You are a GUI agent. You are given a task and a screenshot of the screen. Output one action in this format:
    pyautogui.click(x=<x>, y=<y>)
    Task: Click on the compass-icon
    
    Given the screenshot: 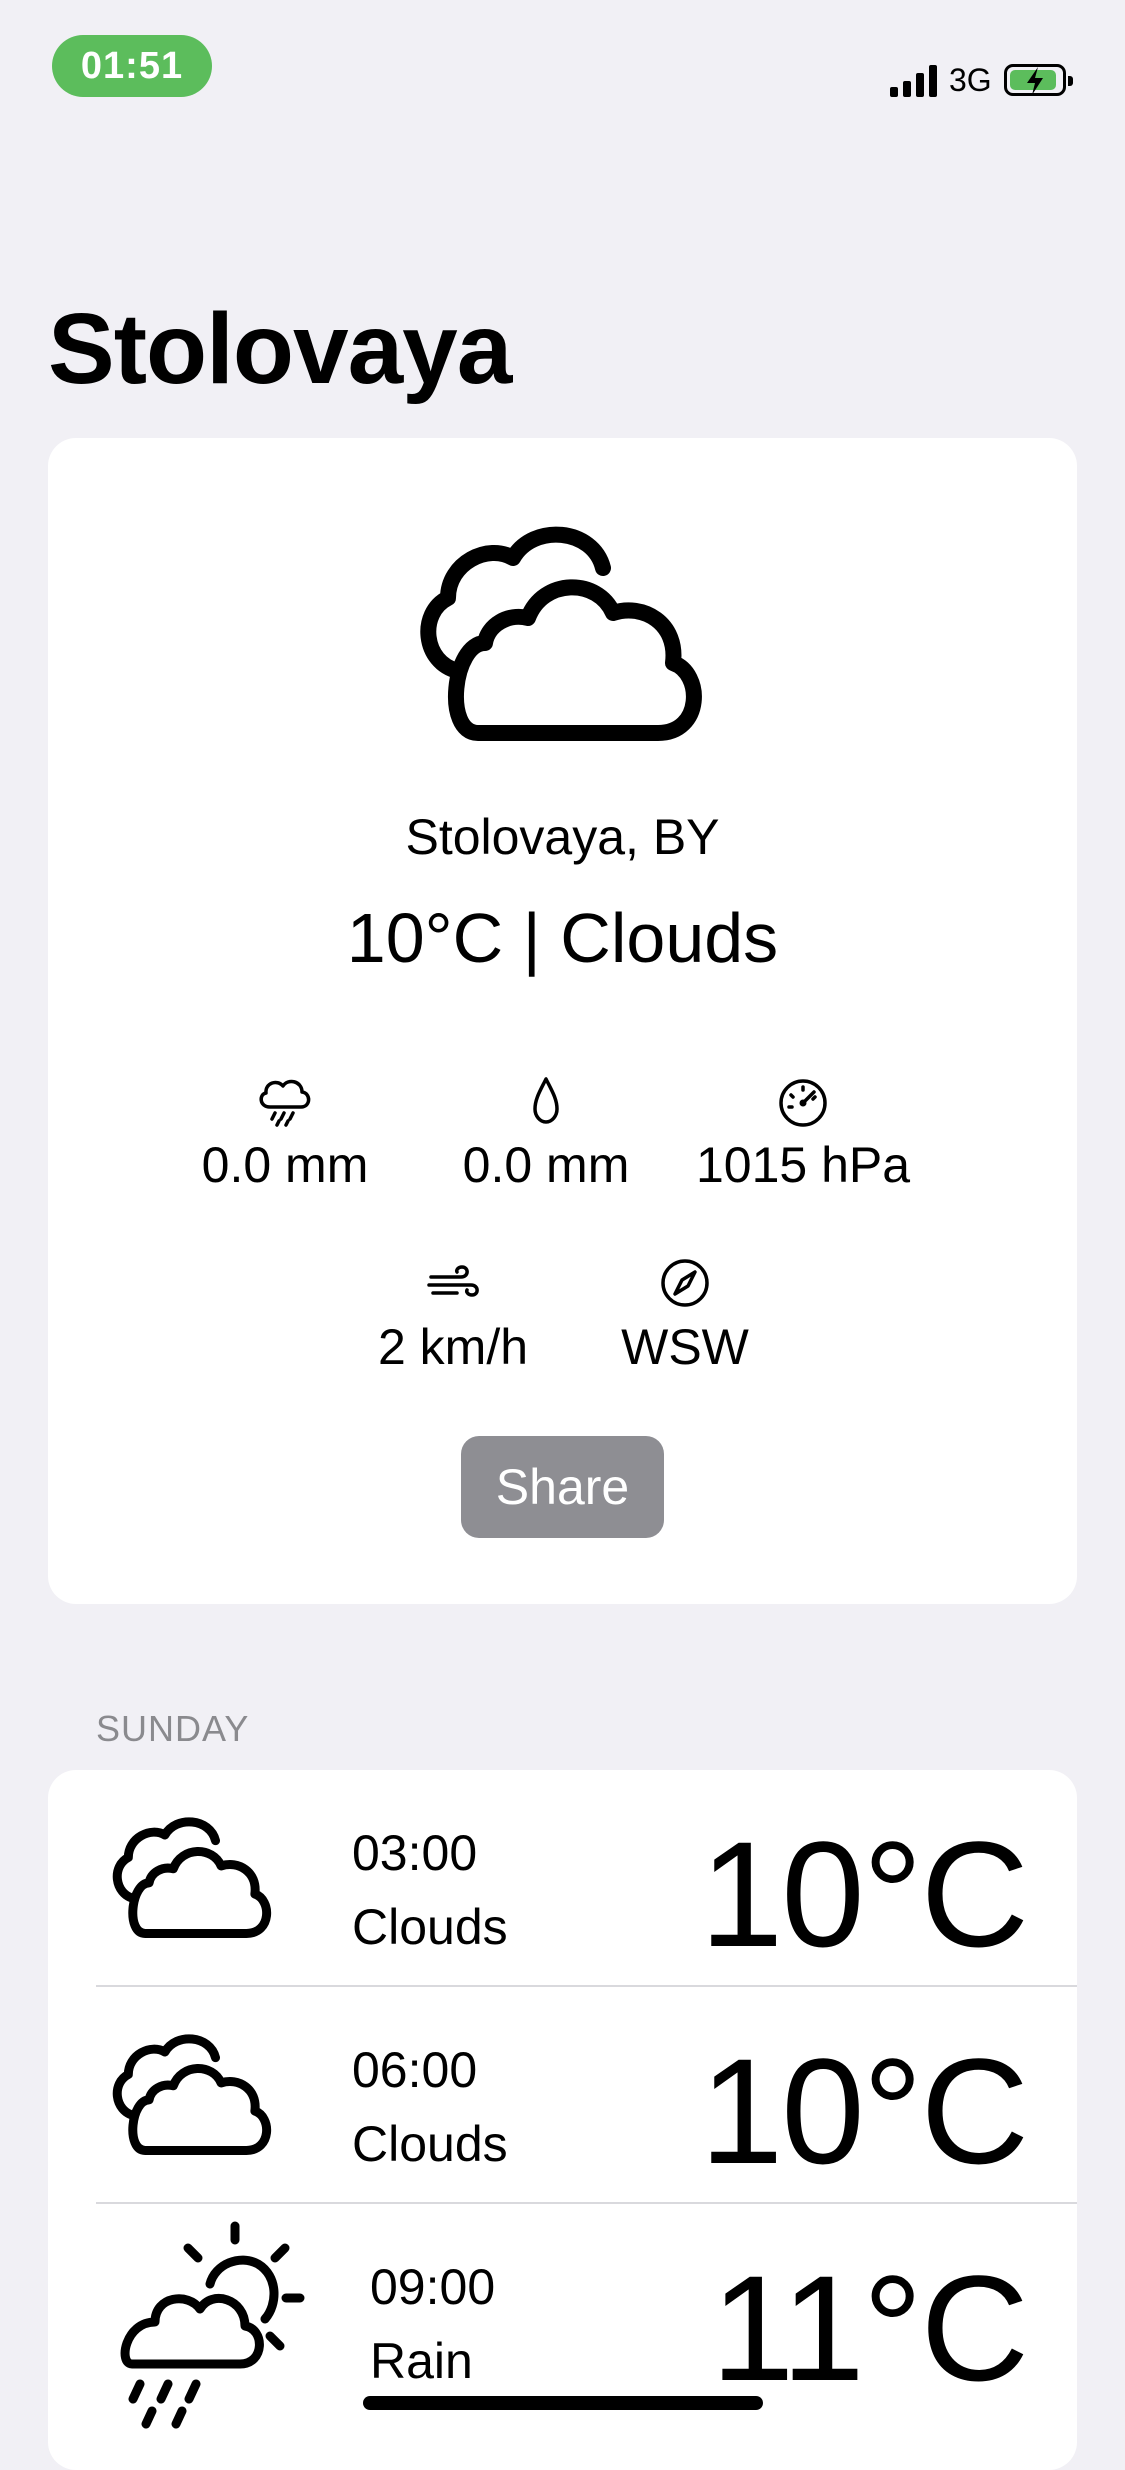 What is the action you would take?
    pyautogui.click(x=685, y=1283)
    